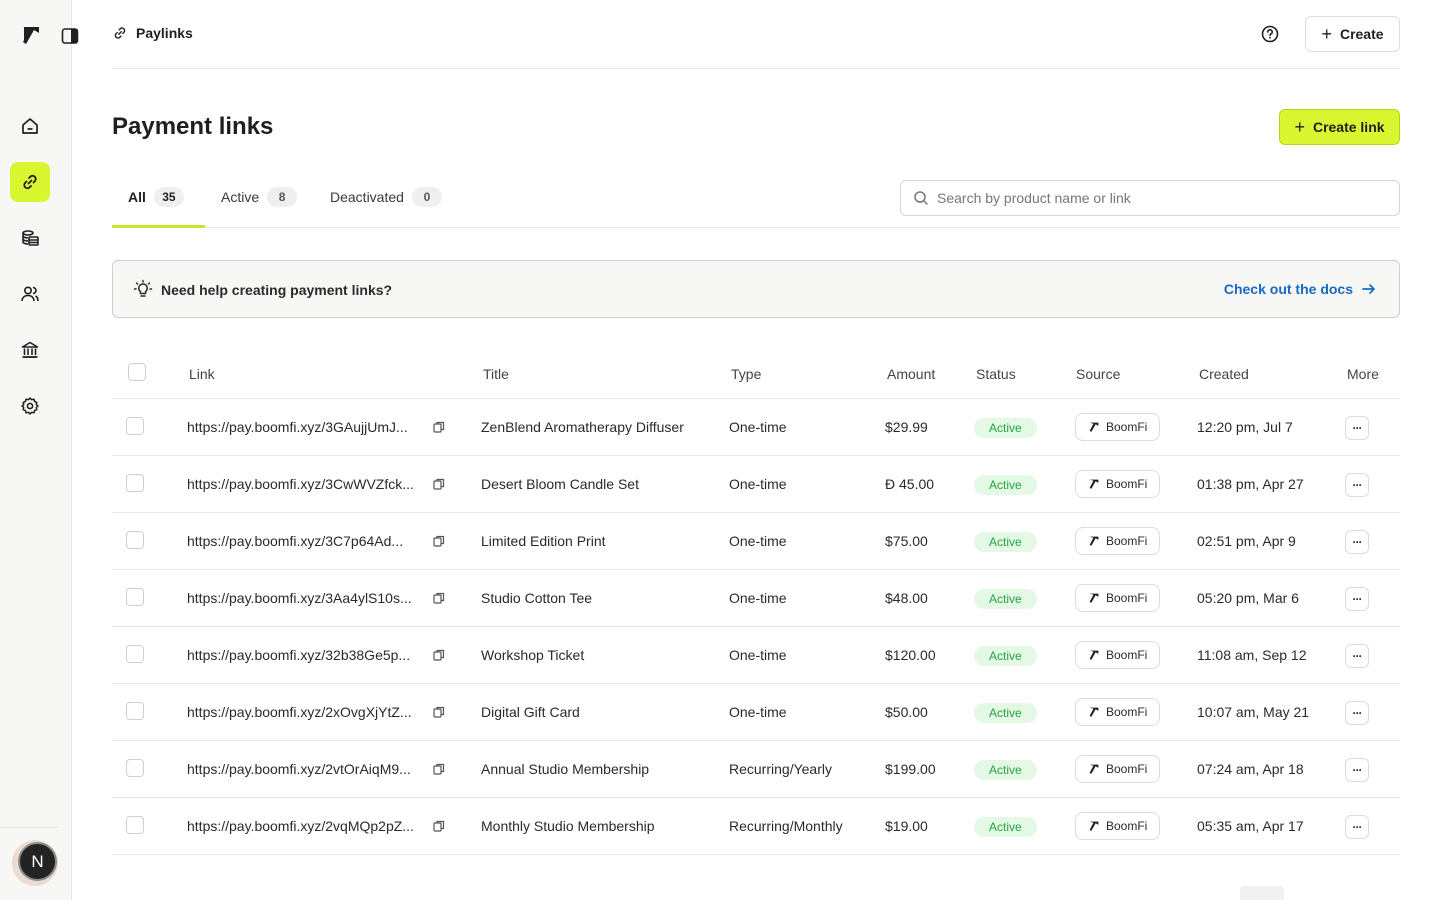 This screenshot has width=1440, height=900. I want to click on pagination-control, so click(1262, 893).